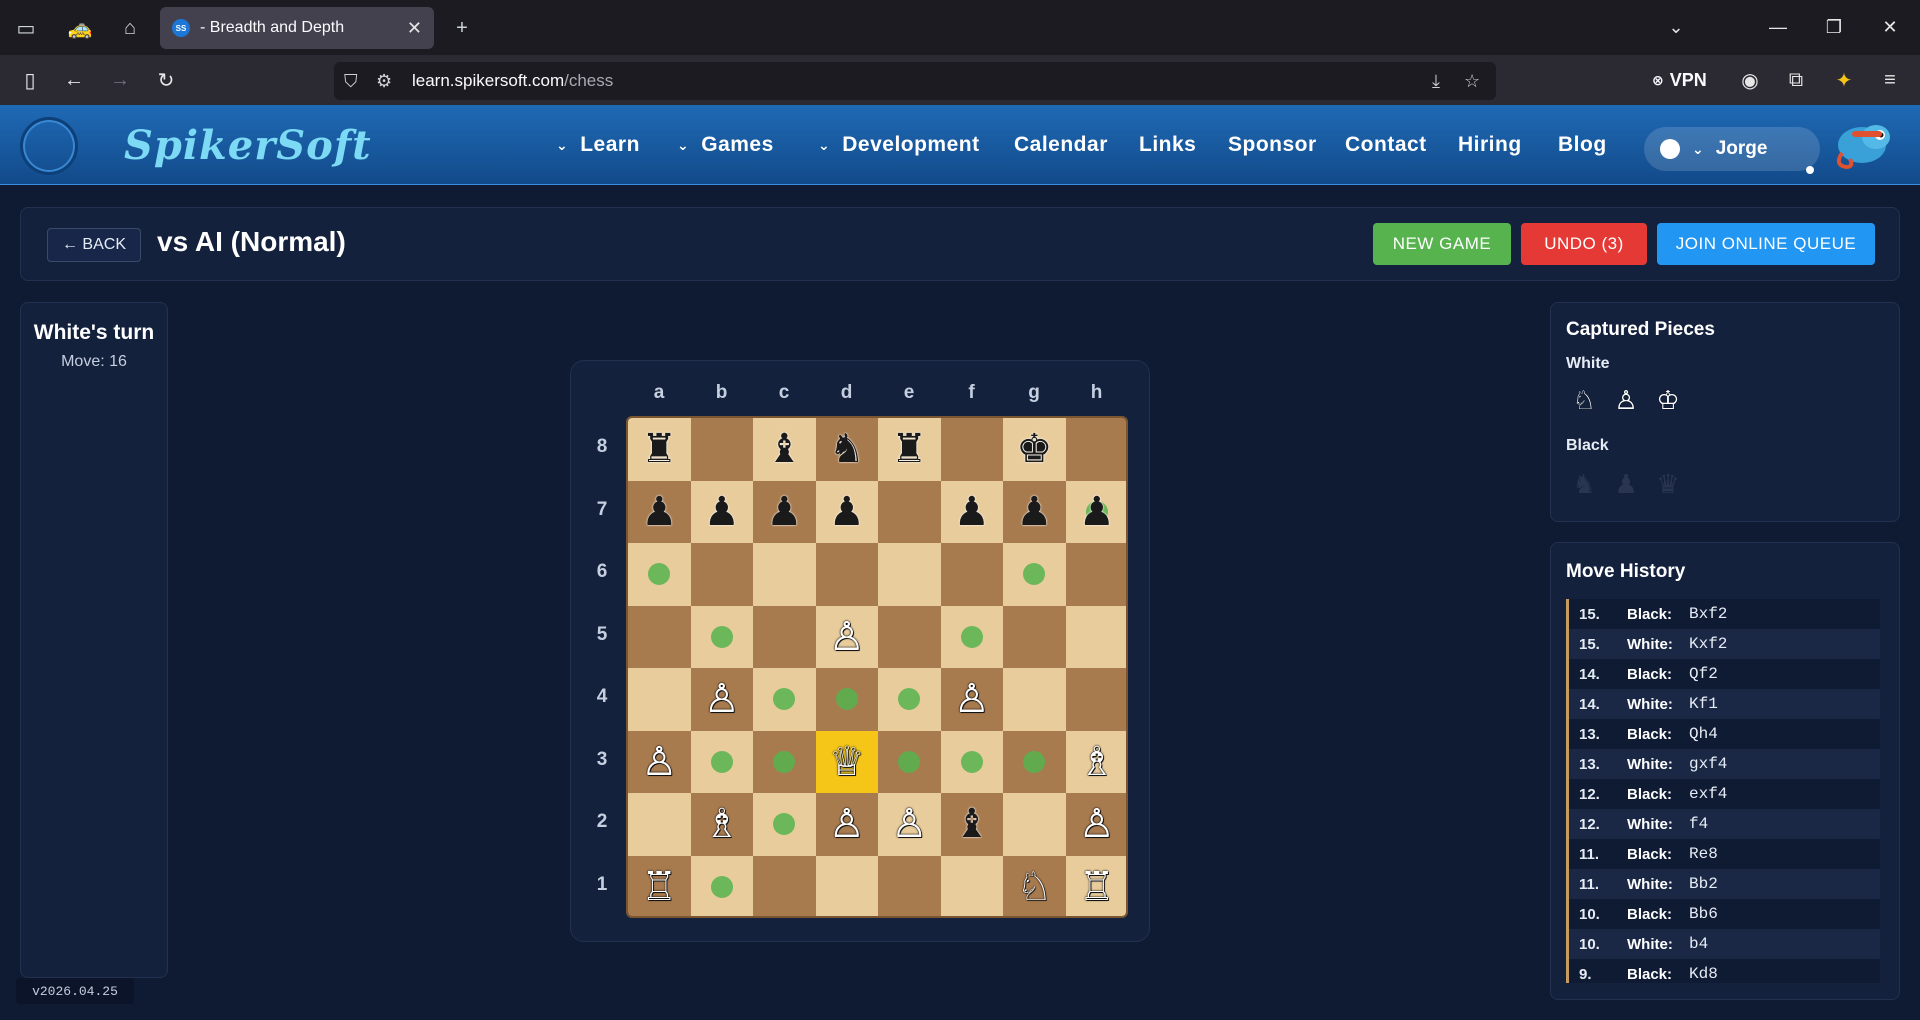  Describe the element at coordinates (1834, 27) in the screenshot. I see `restore-icon: ❐` at that location.